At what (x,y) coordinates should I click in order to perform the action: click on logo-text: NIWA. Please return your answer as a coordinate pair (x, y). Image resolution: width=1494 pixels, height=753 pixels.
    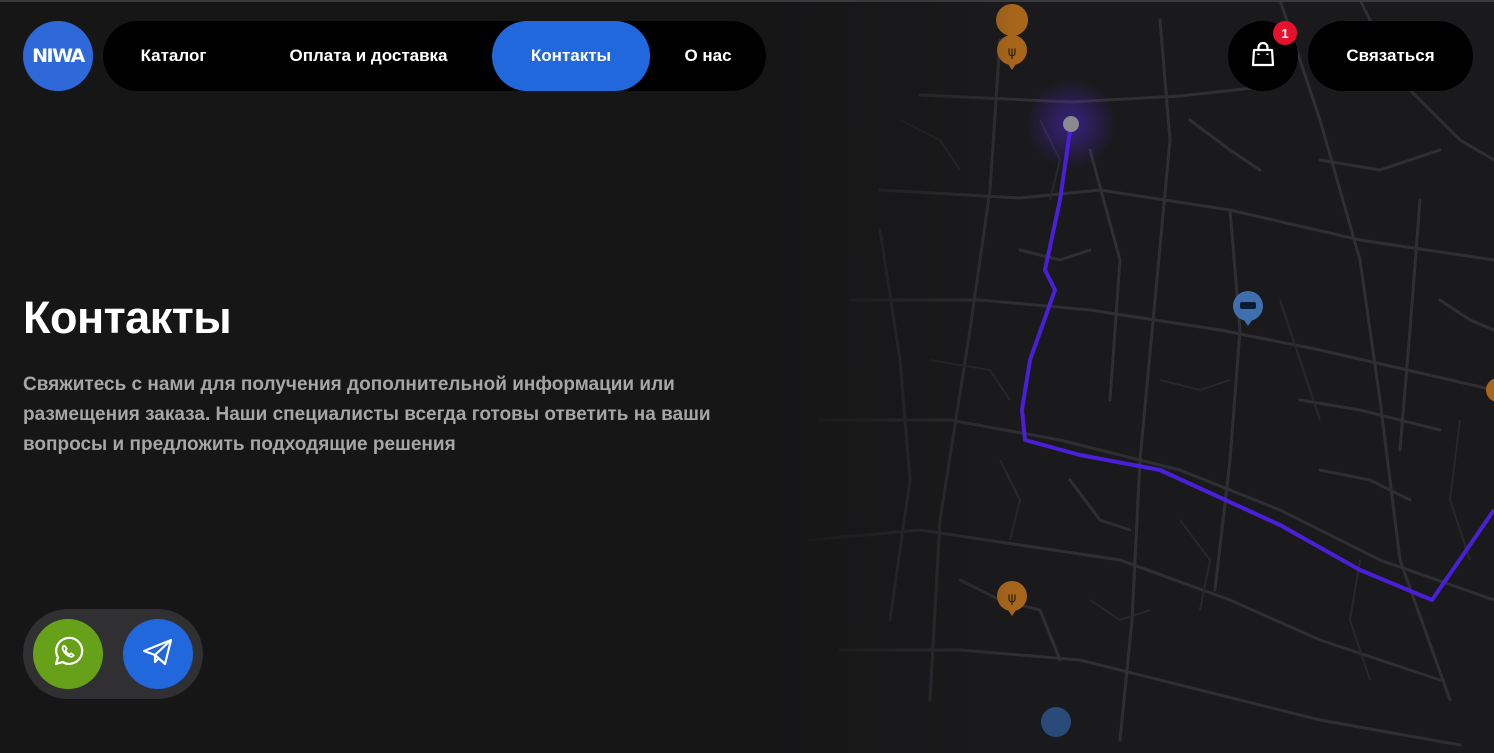
    Looking at the image, I should click on (58, 56).